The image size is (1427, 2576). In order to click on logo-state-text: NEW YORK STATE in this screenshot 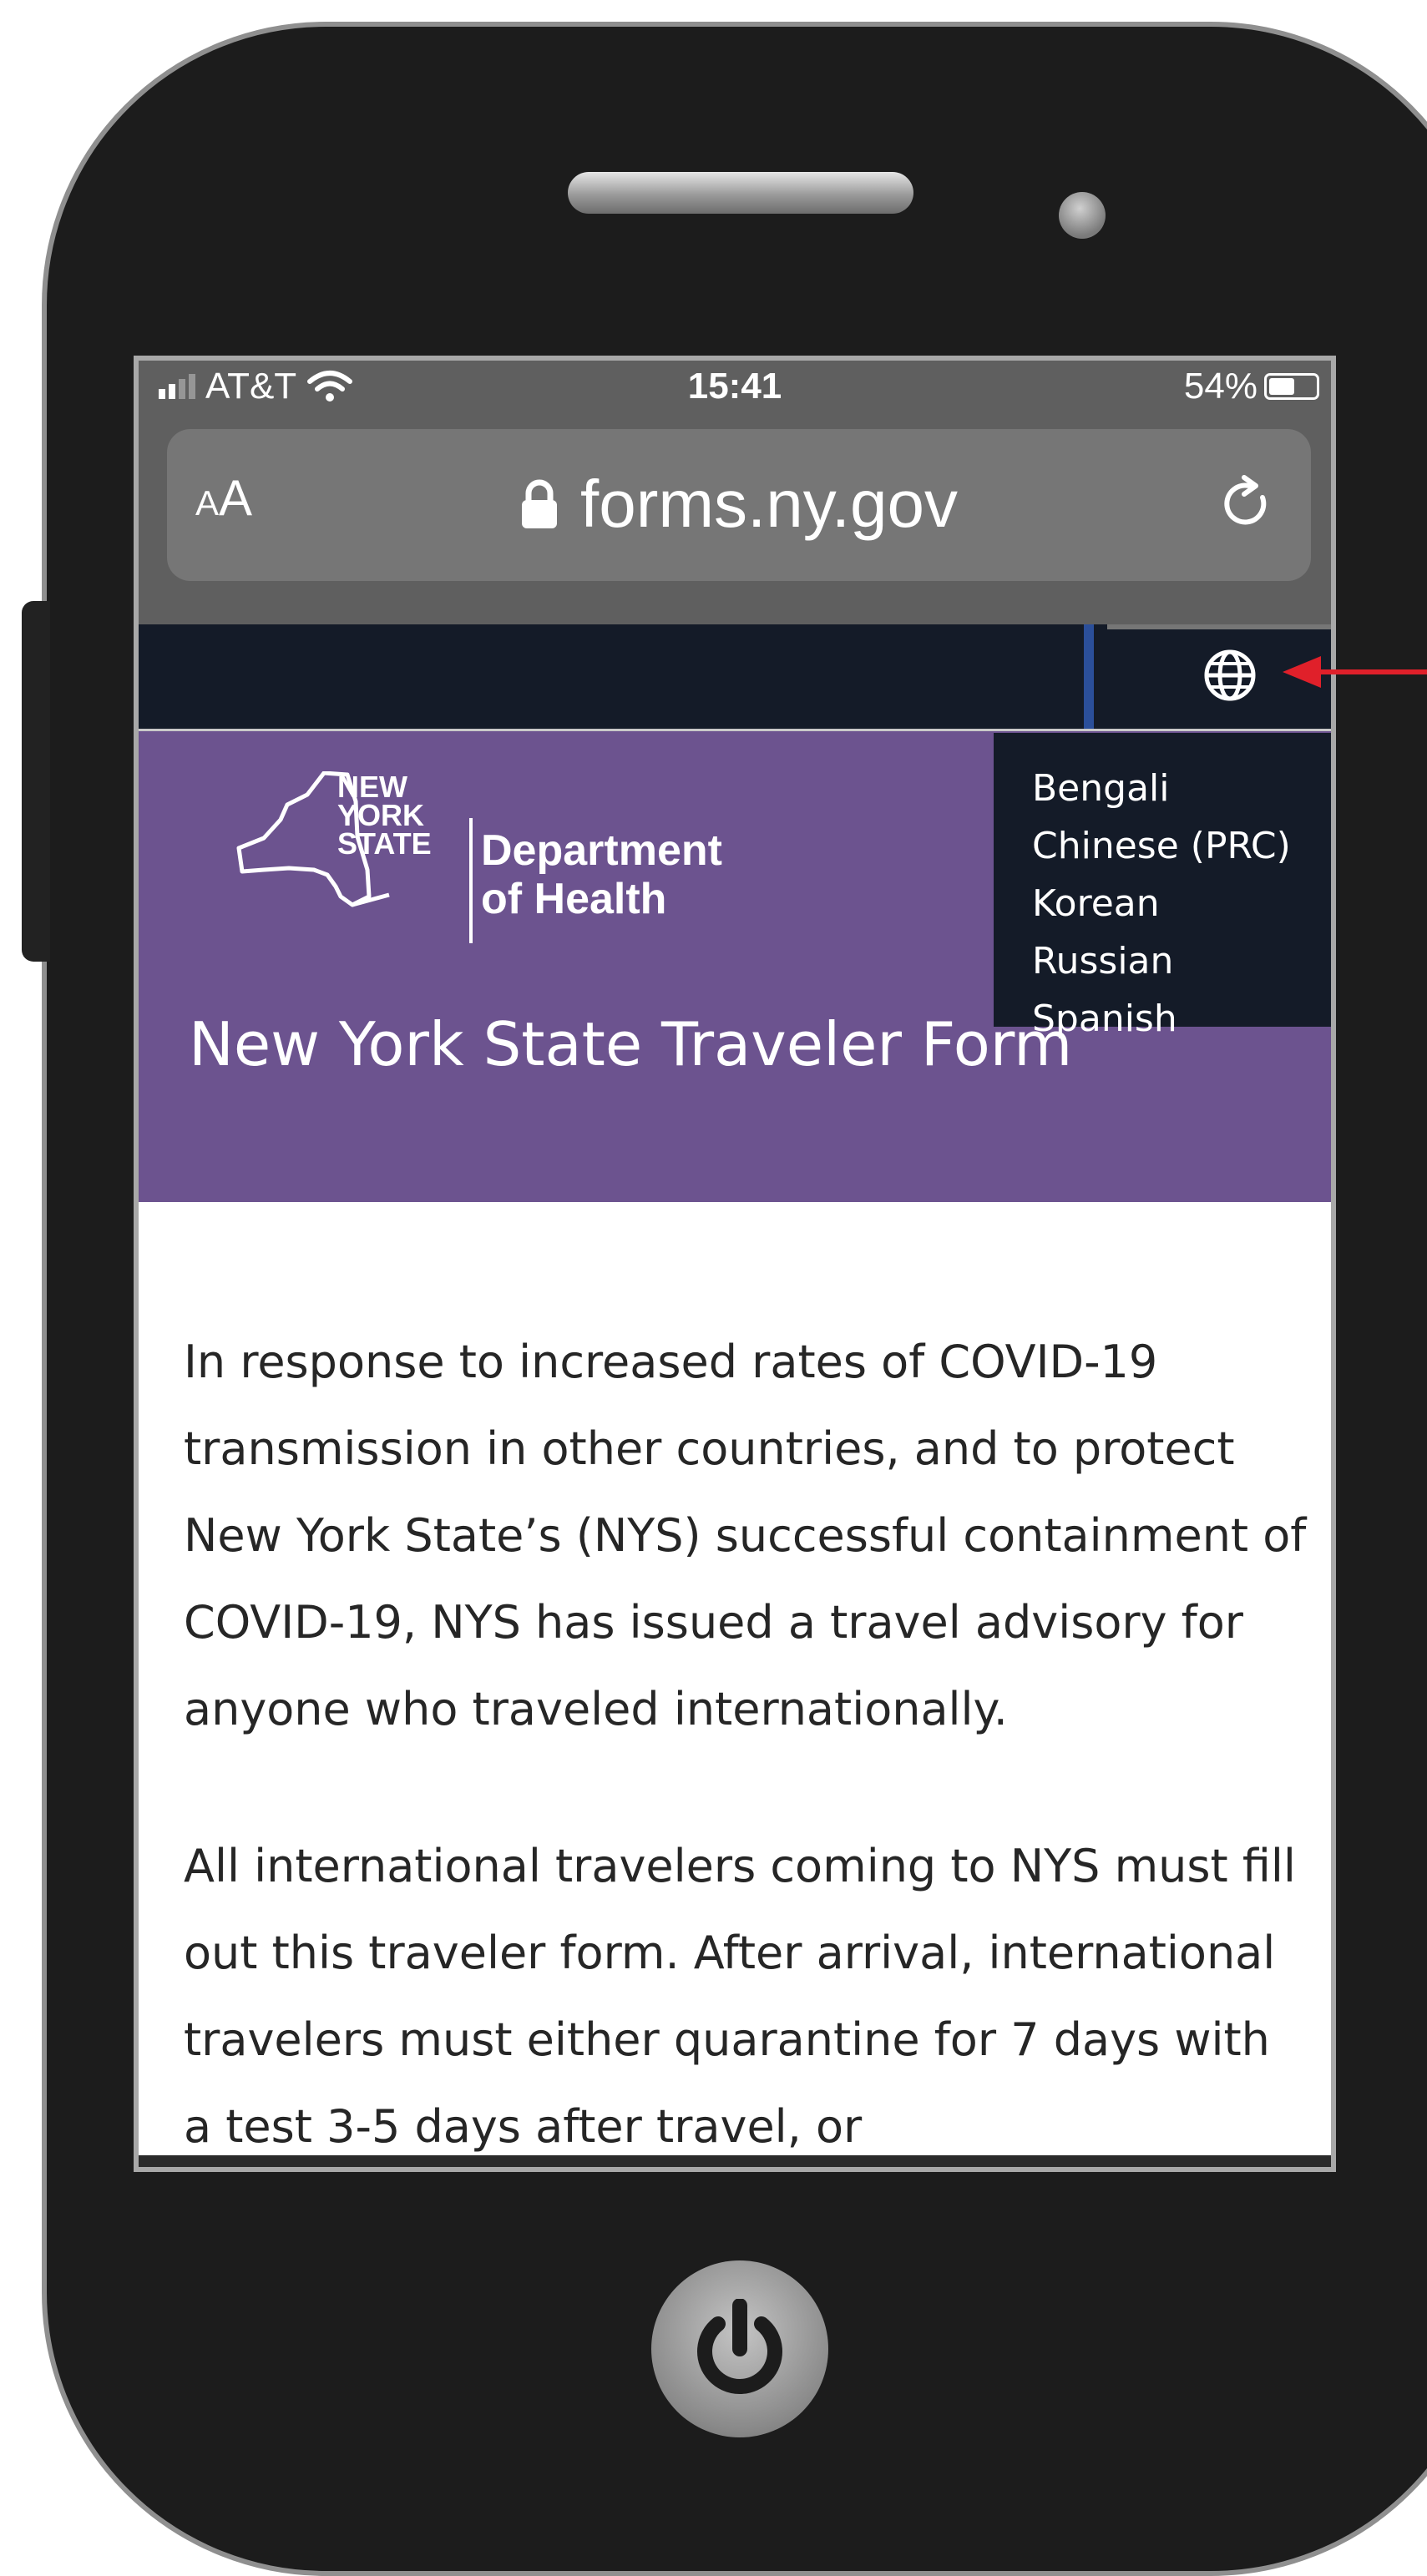, I will do `click(384, 815)`.